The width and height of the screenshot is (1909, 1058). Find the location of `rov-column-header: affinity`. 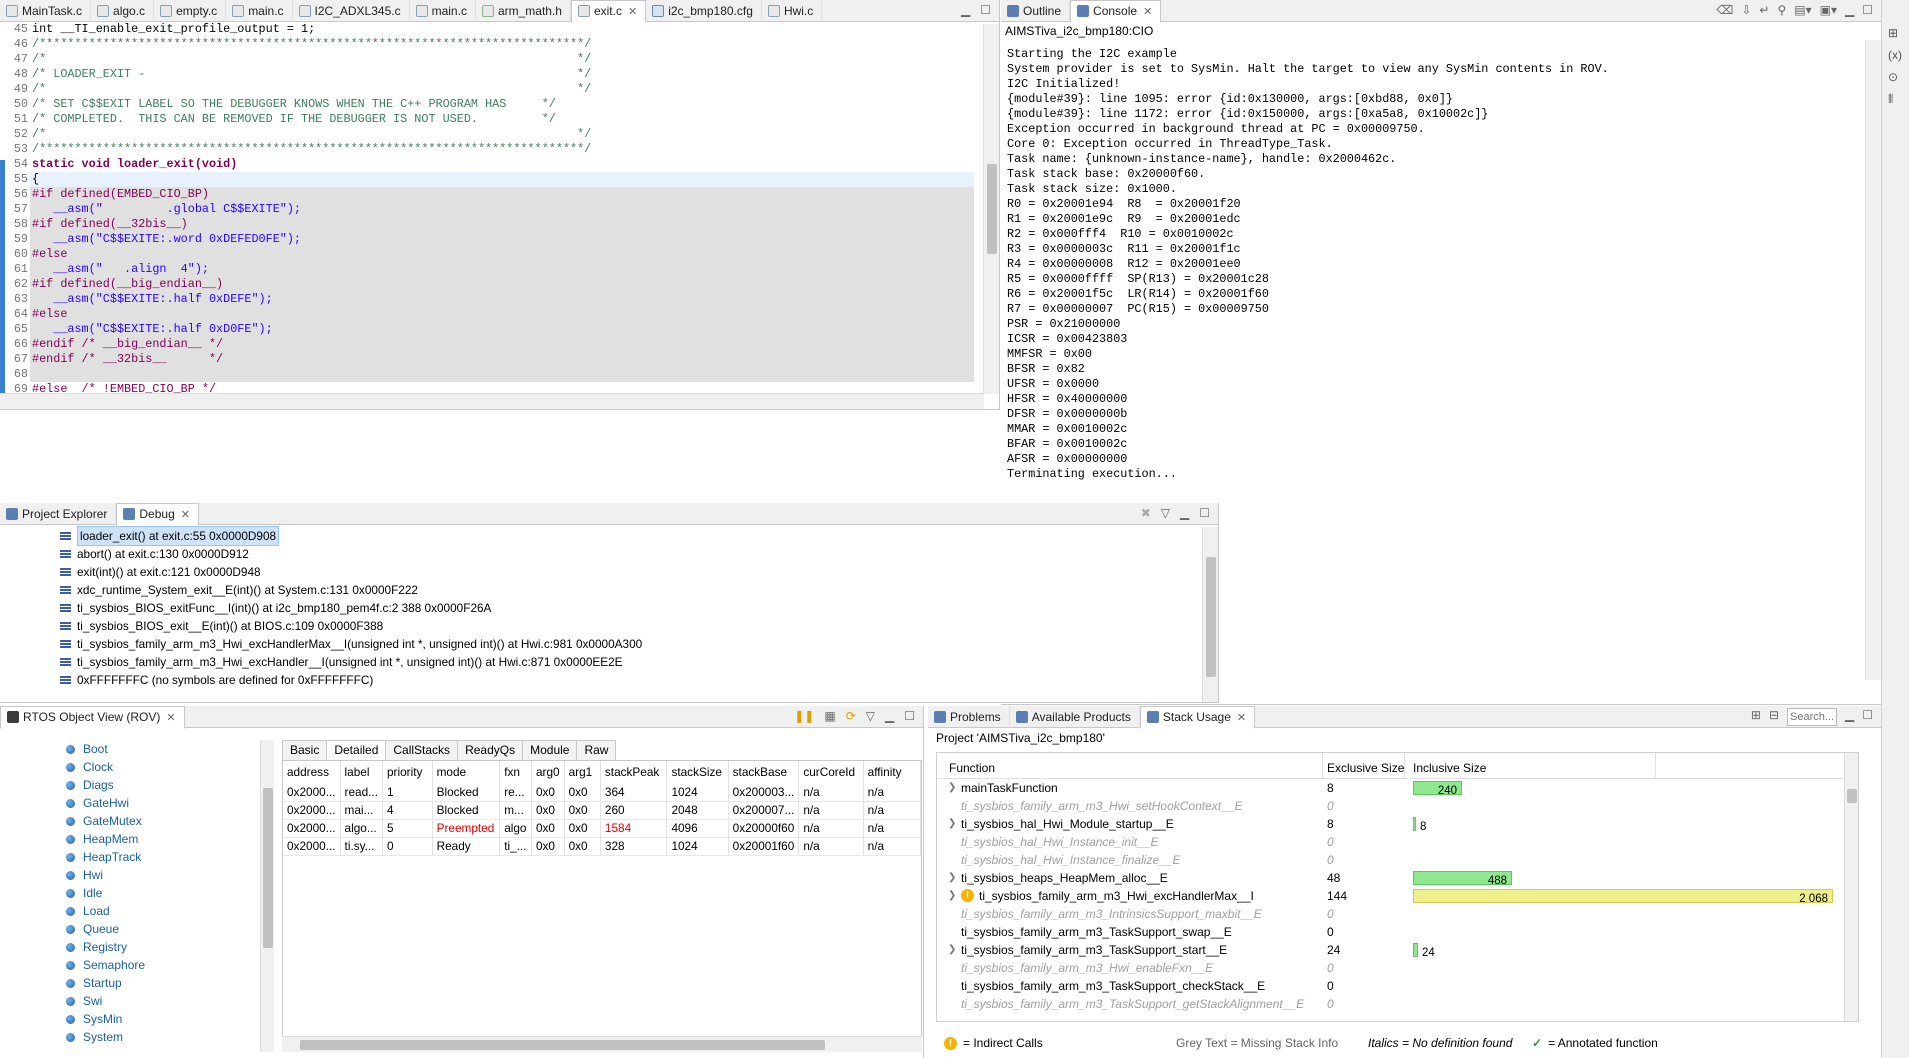

rov-column-header: affinity is located at coordinates (892, 772).